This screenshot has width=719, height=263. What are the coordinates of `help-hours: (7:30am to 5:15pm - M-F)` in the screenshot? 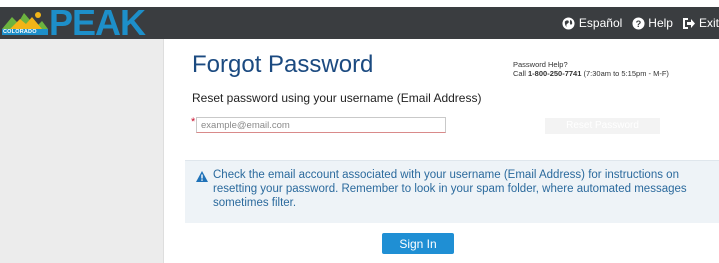 It's located at (625, 73).